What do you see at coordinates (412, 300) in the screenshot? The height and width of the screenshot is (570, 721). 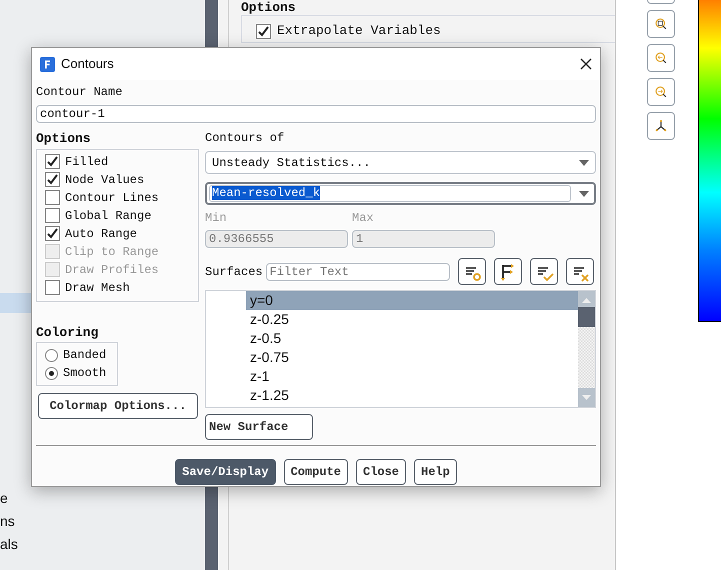 I see `list-item: y=0` at bounding box center [412, 300].